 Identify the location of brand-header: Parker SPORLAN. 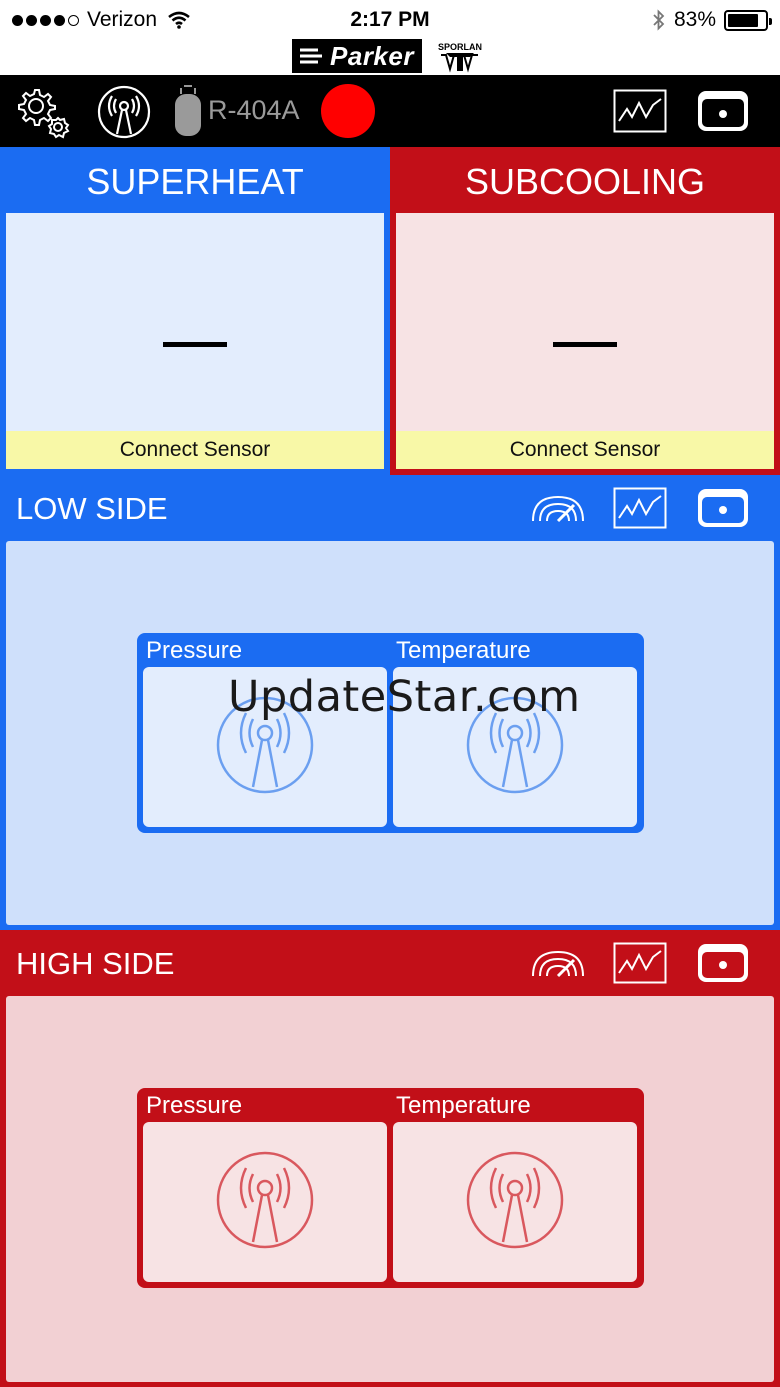
(390, 56).